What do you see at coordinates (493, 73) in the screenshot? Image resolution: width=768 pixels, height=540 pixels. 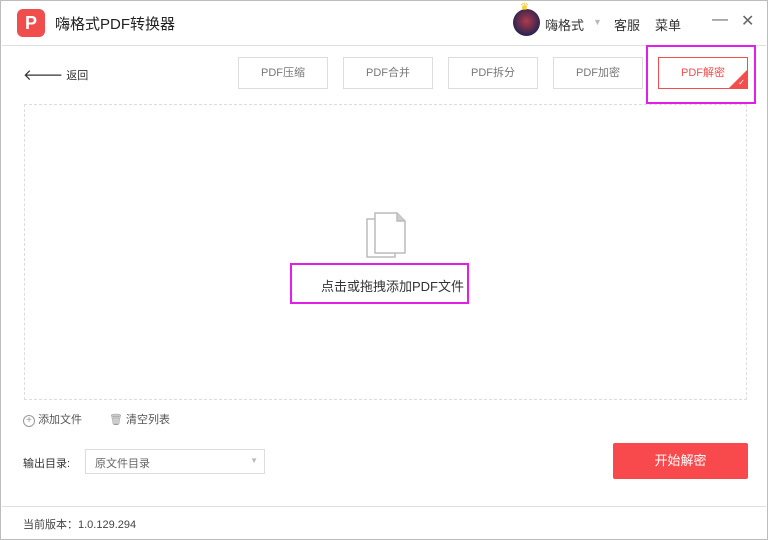 I see `tab-pdf-split: PDF拆分` at bounding box center [493, 73].